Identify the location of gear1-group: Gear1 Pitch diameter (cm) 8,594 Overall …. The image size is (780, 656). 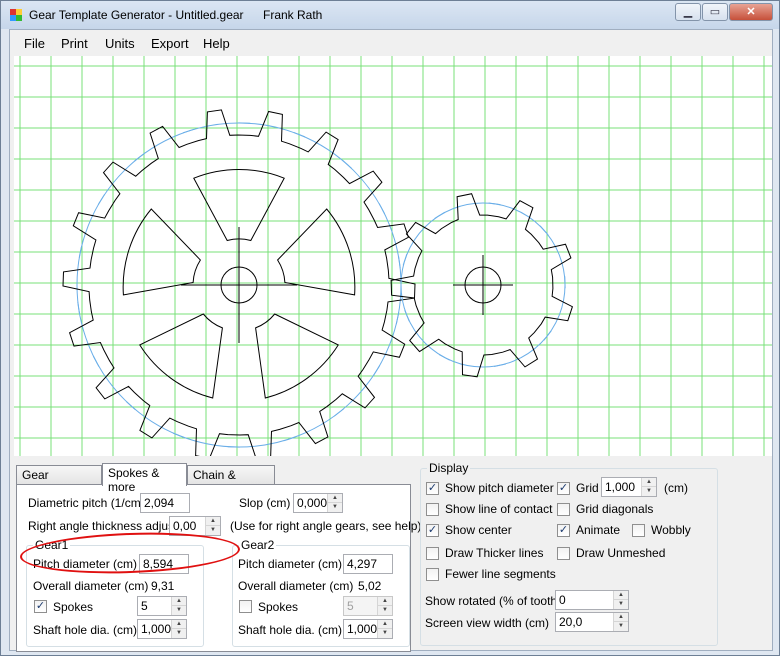
(115, 592).